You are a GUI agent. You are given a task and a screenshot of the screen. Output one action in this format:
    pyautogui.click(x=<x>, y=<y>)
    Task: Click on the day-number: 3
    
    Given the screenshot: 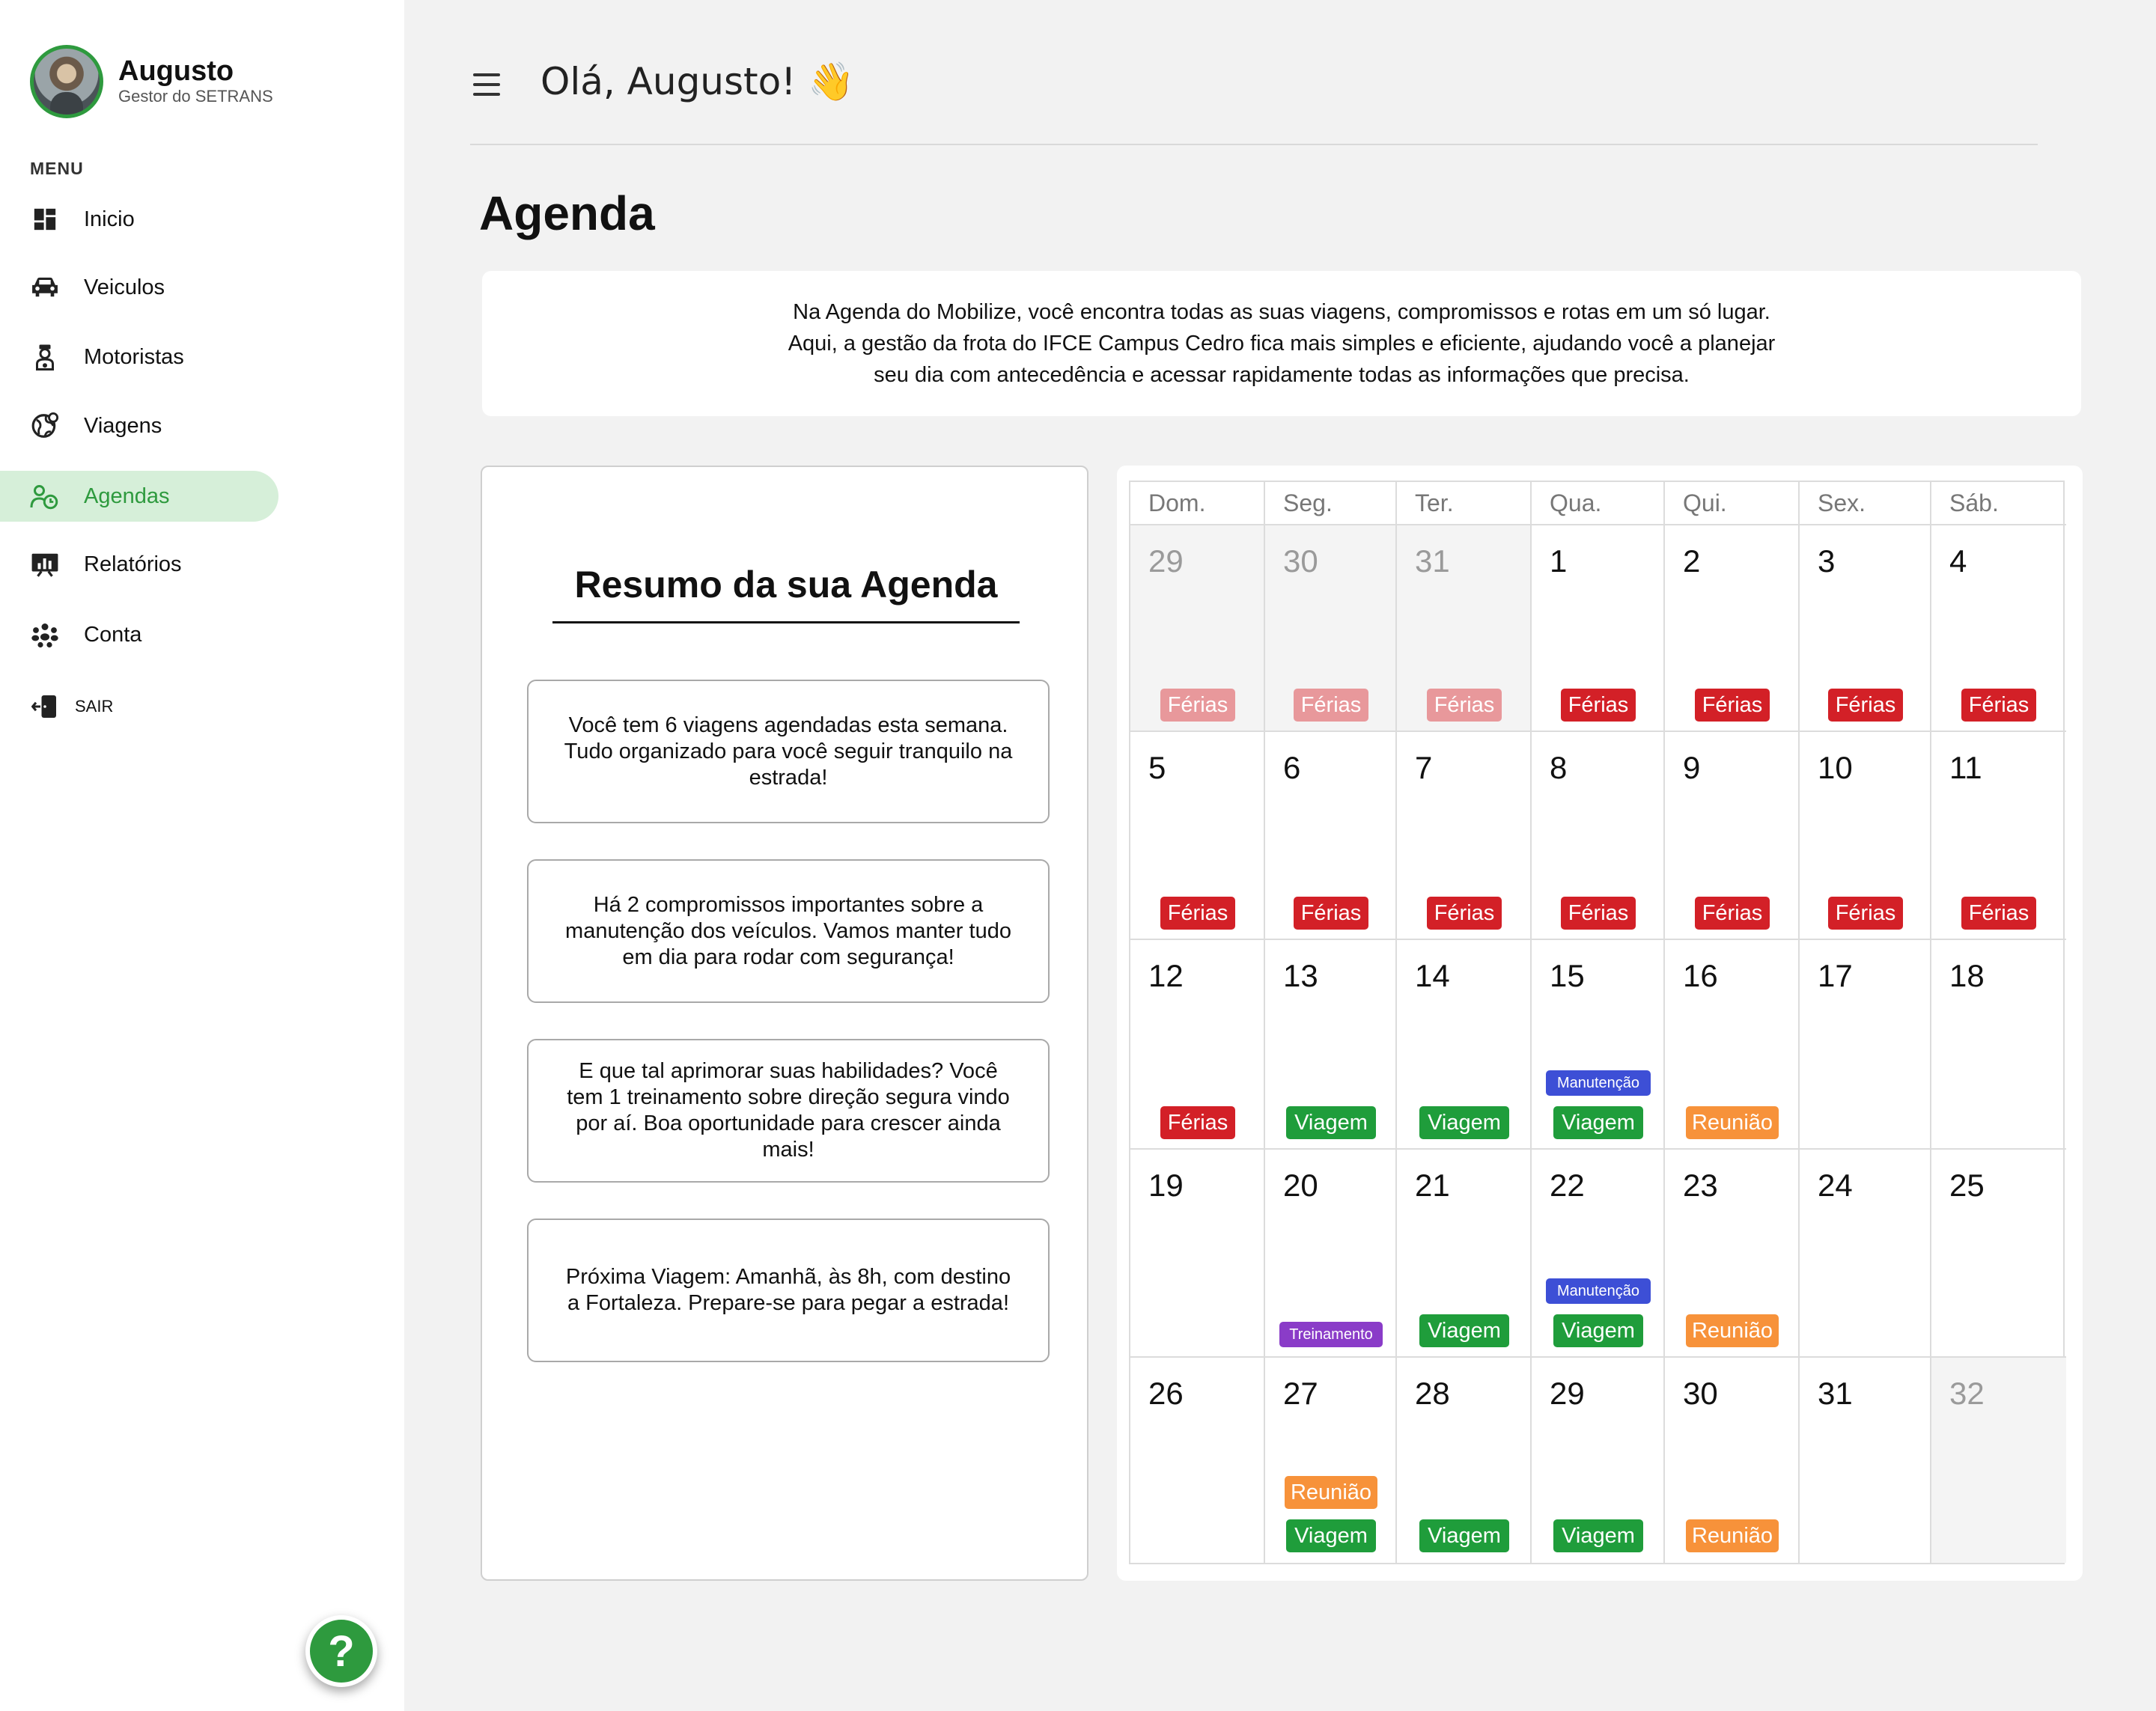 What is the action you would take?
    pyautogui.click(x=1827, y=561)
    